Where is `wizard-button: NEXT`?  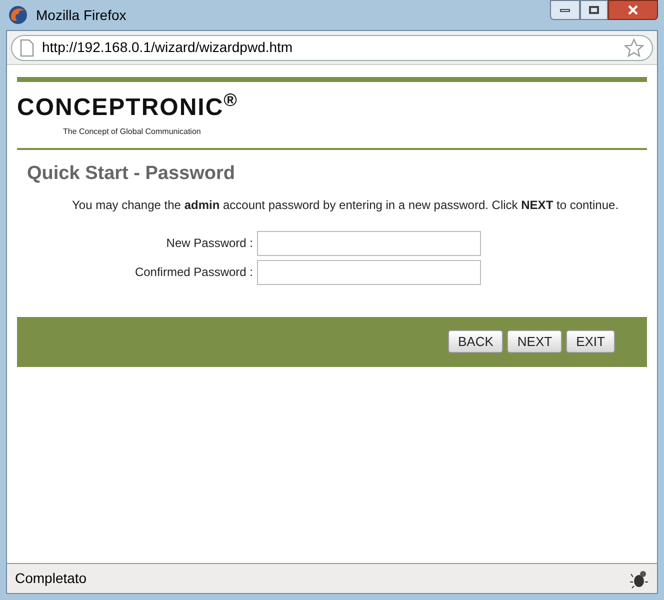 wizard-button: NEXT is located at coordinates (534, 341).